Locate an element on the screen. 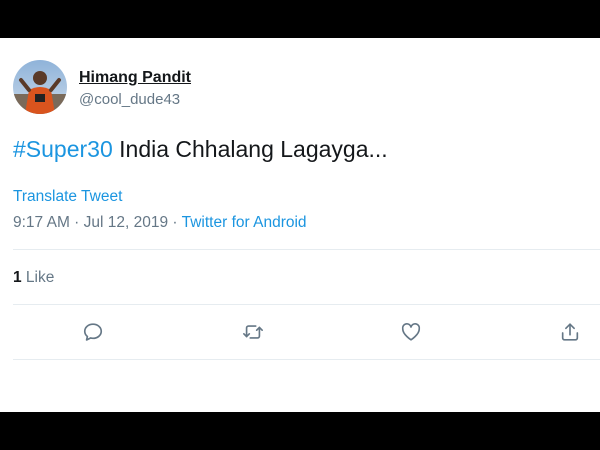 The width and height of the screenshot is (600, 450). like-count-label: Like is located at coordinates (38, 277).